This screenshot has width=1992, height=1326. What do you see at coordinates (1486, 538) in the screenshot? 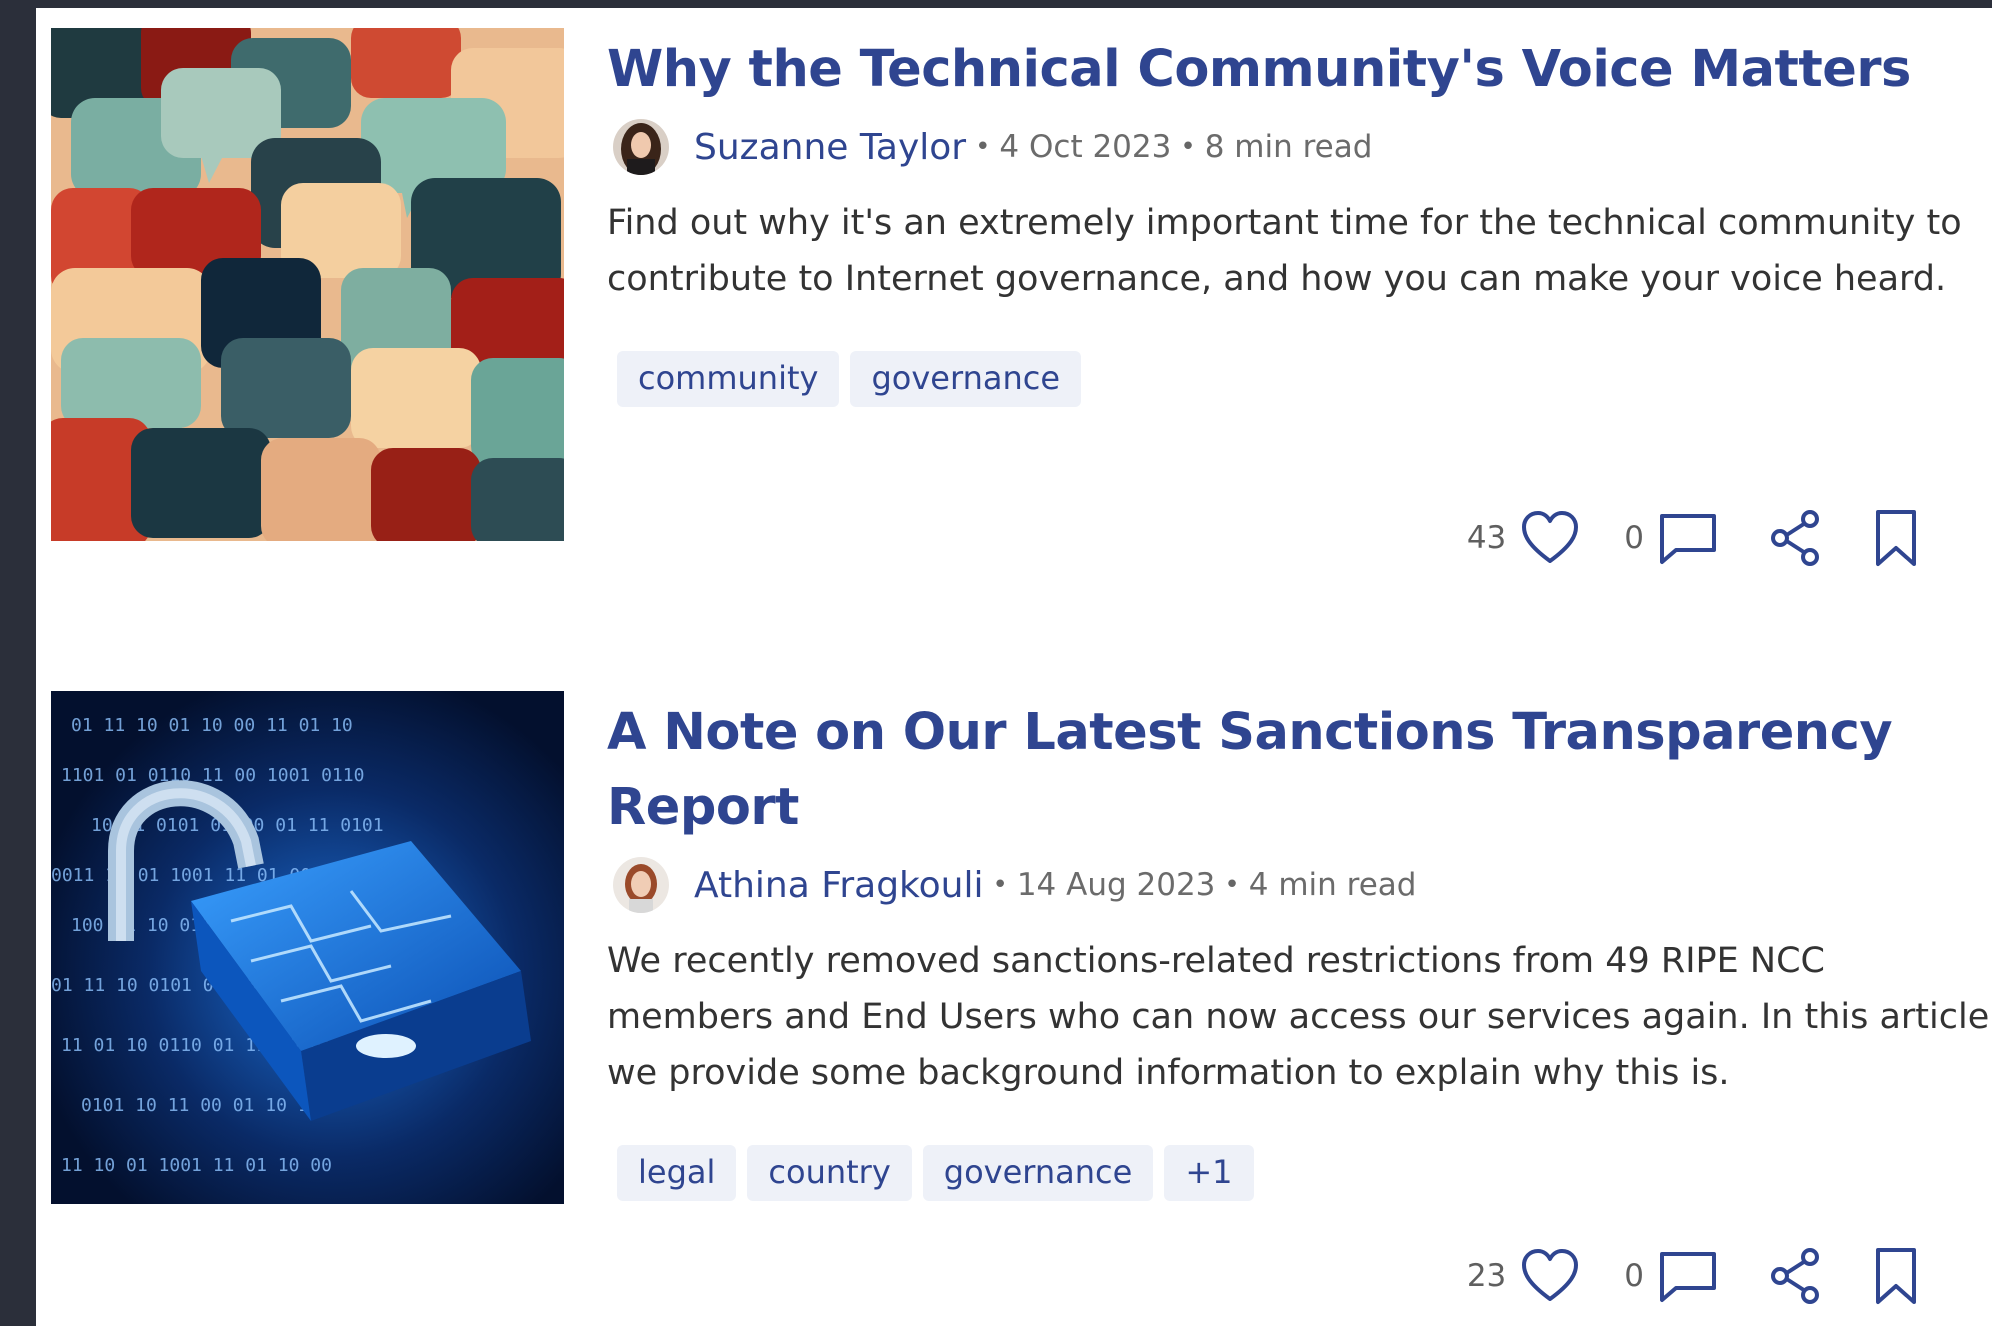
I see `like-count: 43` at bounding box center [1486, 538].